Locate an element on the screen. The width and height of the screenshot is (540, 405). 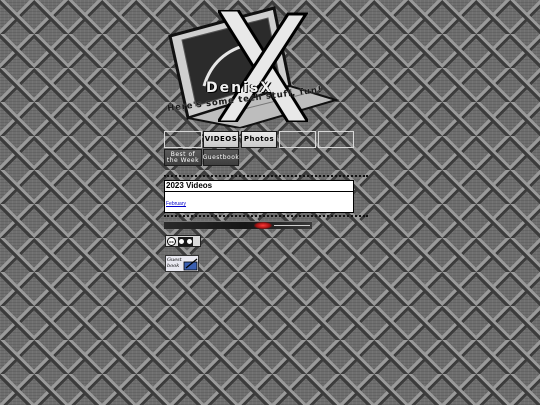
banner-bar is located at coordinates (238, 225).